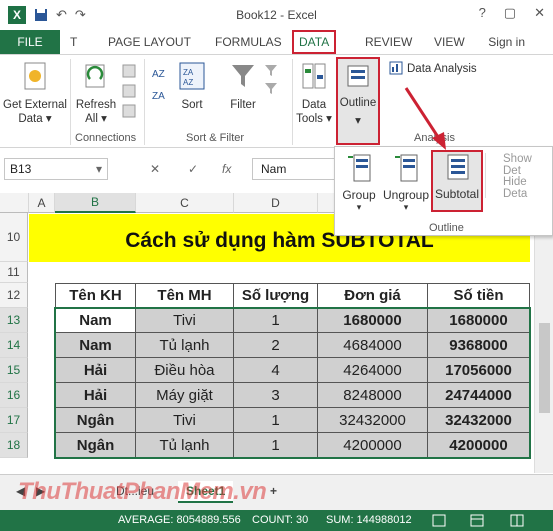 The width and height of the screenshot is (553, 531). What do you see at coordinates (14, 445) in the screenshot?
I see `row-header-18: 18` at bounding box center [14, 445].